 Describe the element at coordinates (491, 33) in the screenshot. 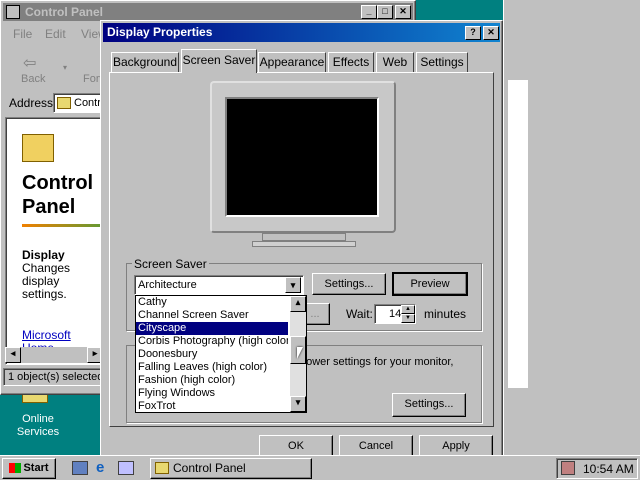

I see `dialog-close-button: ✕` at that location.